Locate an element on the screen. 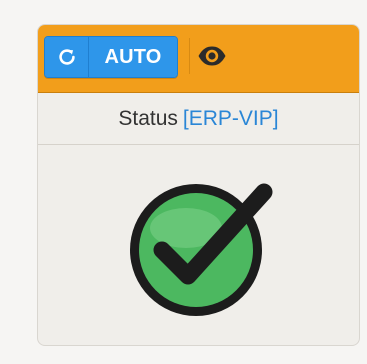  refresh-icon is located at coordinates (66, 57).